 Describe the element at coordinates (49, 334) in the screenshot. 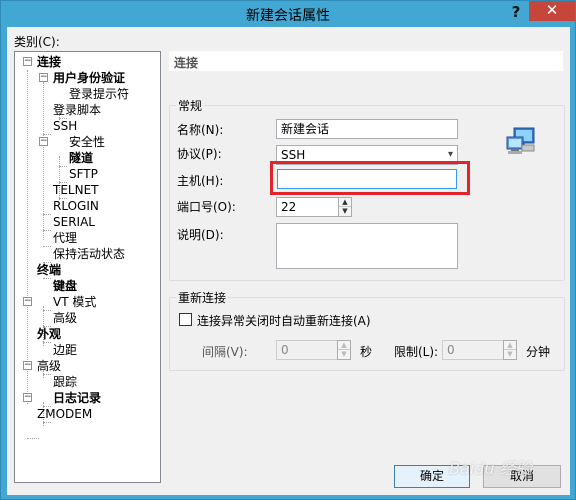

I see `tree-item-appearance: 外观` at that location.